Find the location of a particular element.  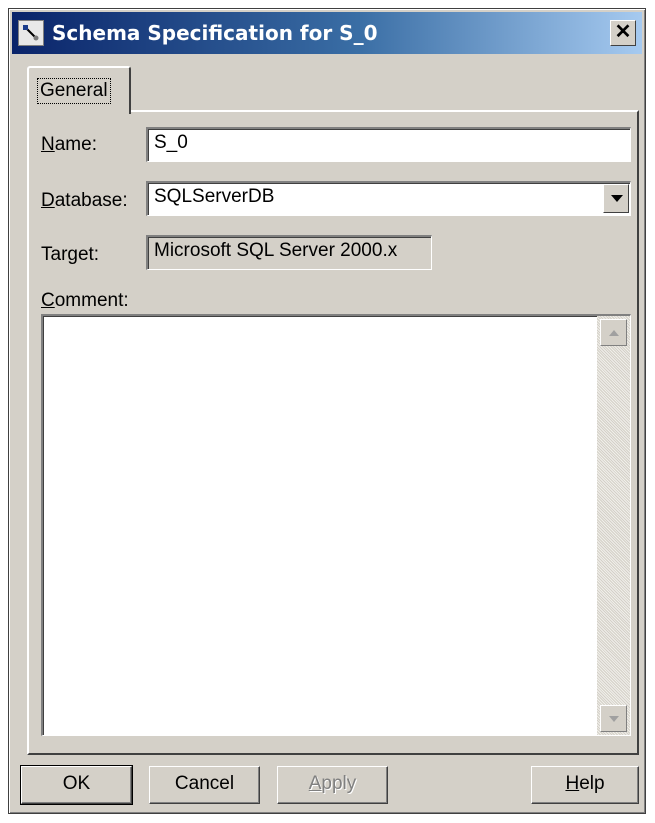

comment-label: Comment: is located at coordinates (85, 300).